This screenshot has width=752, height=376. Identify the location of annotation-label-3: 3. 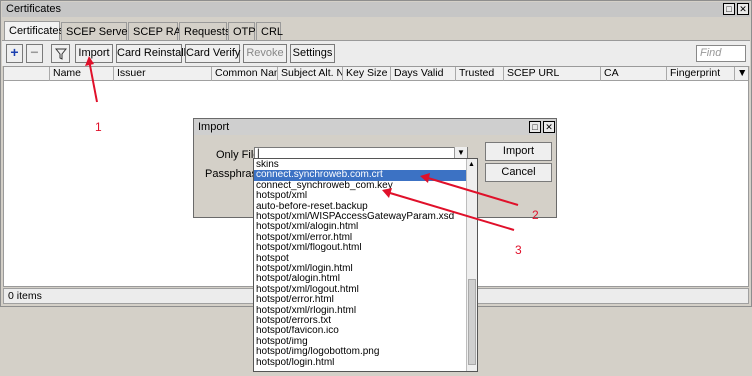
(518, 250).